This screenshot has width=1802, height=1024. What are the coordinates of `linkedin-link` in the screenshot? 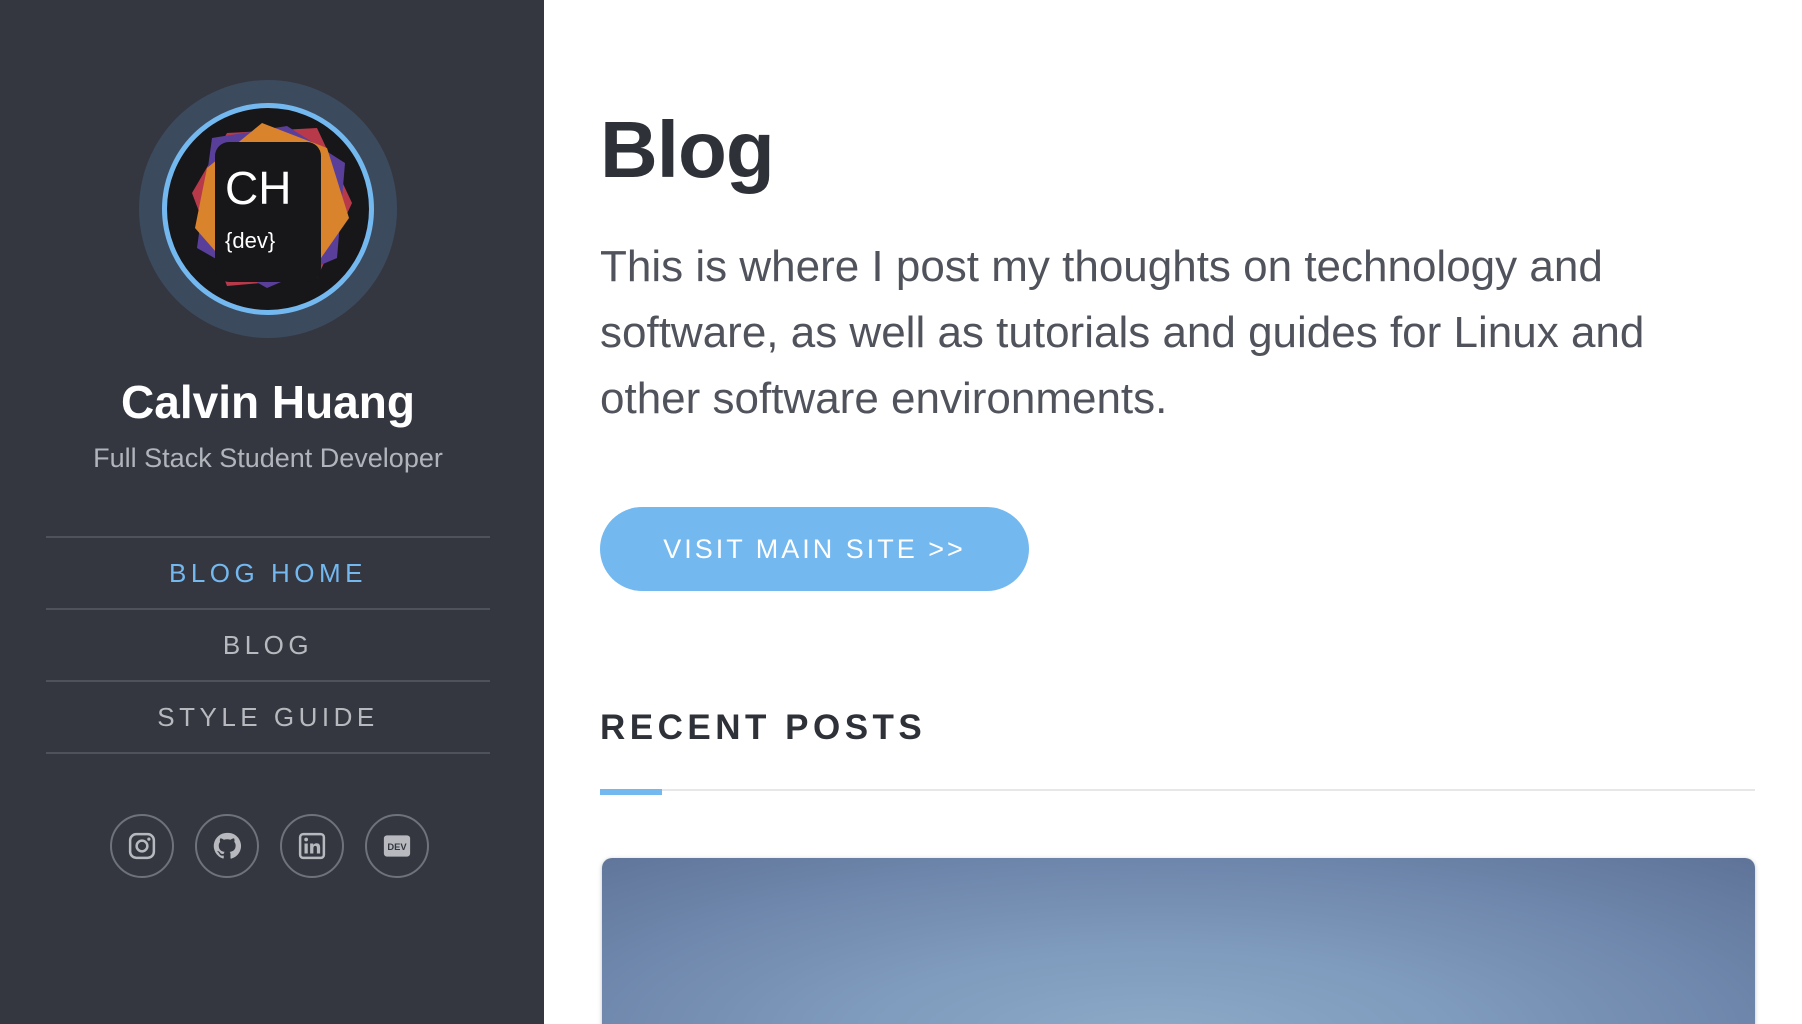 It's located at (312, 846).